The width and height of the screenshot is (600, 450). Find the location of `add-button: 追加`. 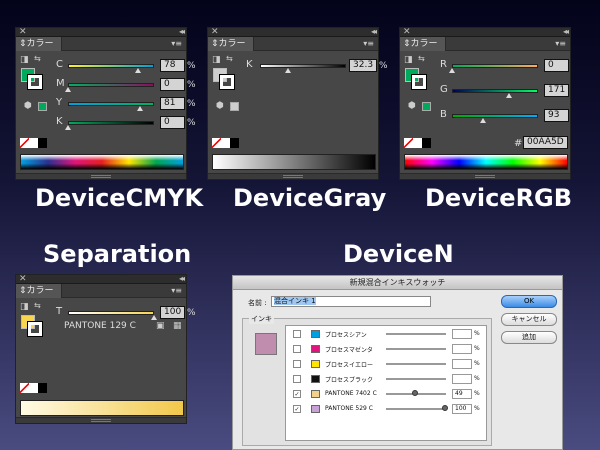

add-button: 追加 is located at coordinates (529, 337).